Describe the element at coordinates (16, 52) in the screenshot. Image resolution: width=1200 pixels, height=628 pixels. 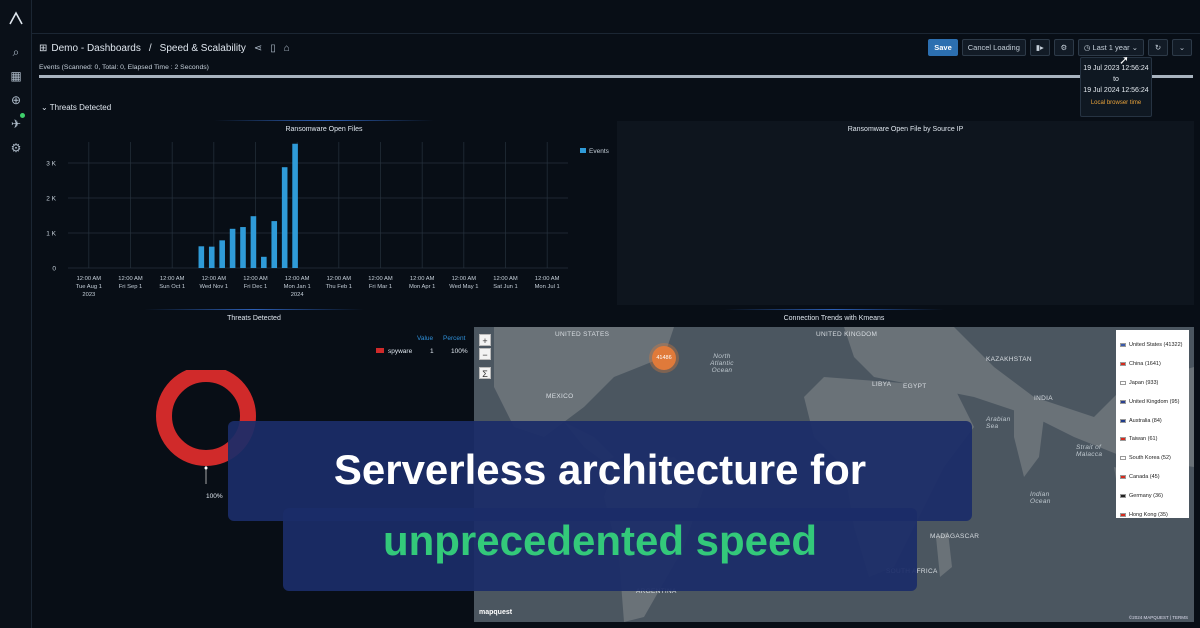
I see `search-icon: ⌕` at that location.